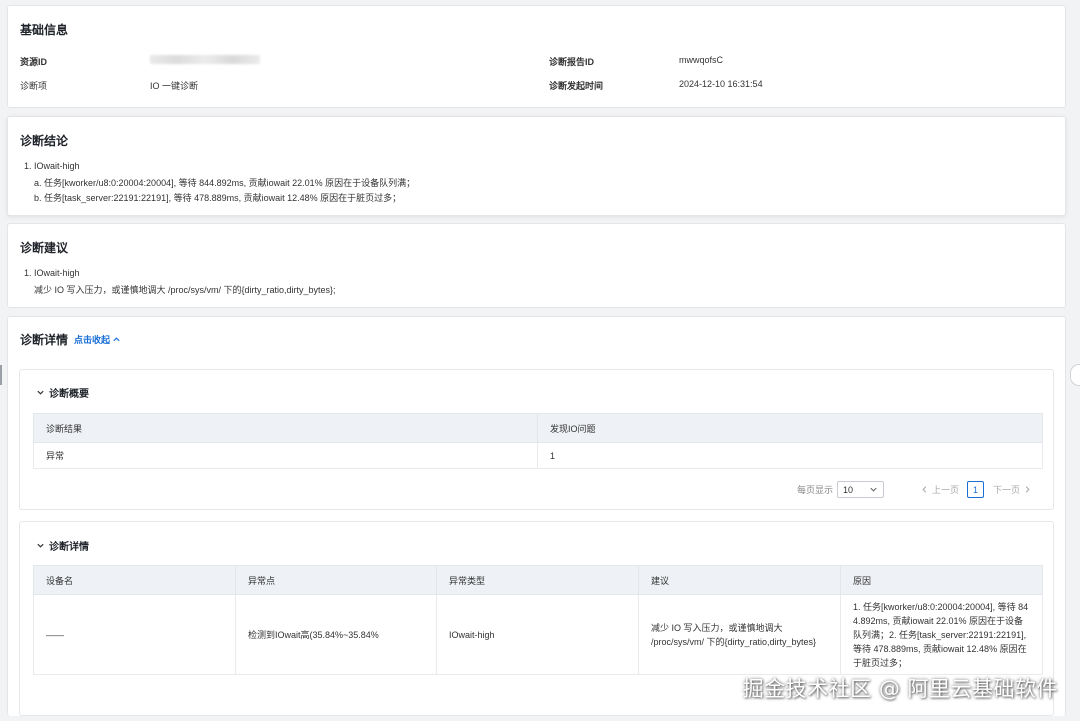  What do you see at coordinates (285, 455) in the screenshot?
I see `table-cell: 异常` at bounding box center [285, 455].